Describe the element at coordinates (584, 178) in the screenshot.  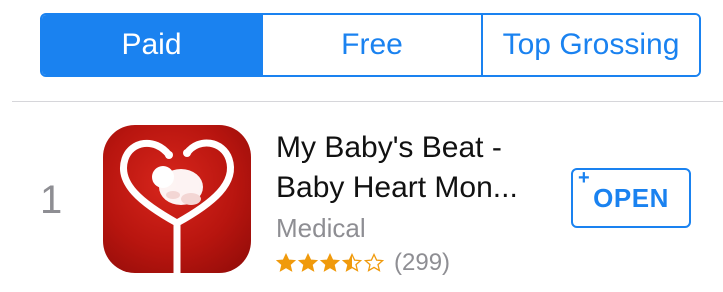
I see `plus-icon: +` at that location.